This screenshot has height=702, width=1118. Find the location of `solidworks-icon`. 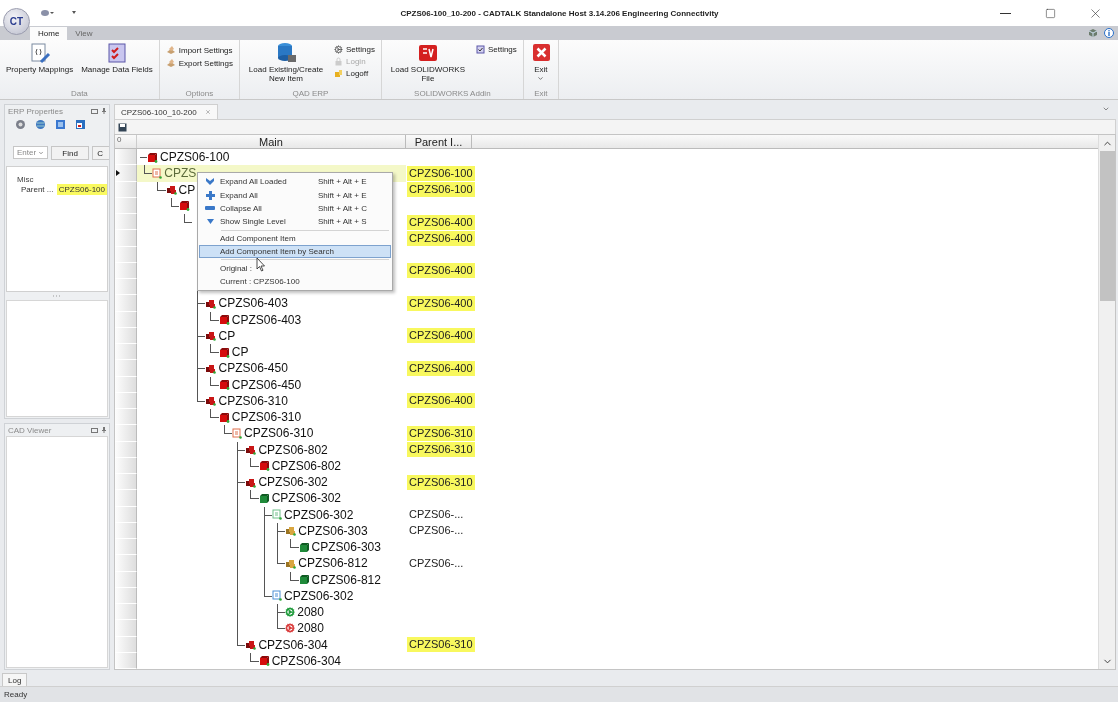

solidworks-icon is located at coordinates (427, 53).